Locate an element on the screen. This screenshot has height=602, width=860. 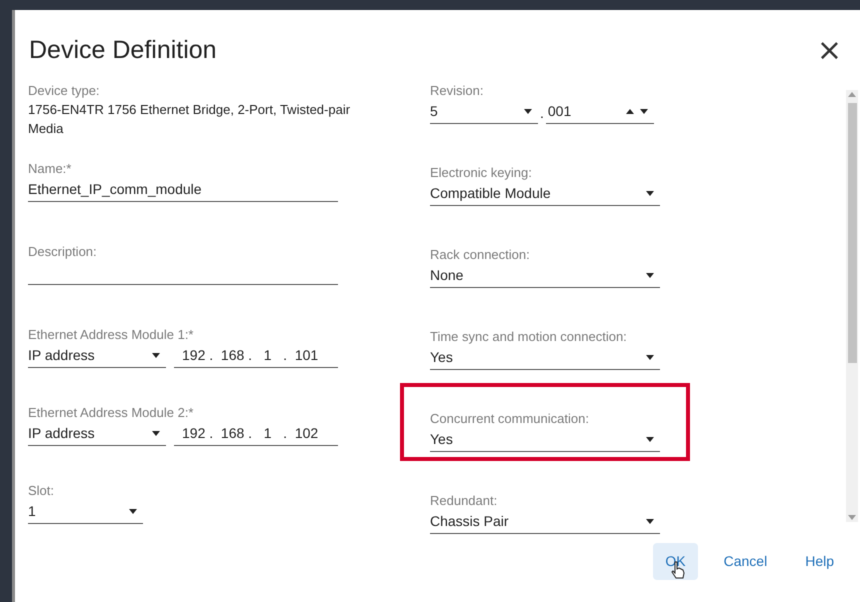
dropdown: 1 is located at coordinates (85, 512).